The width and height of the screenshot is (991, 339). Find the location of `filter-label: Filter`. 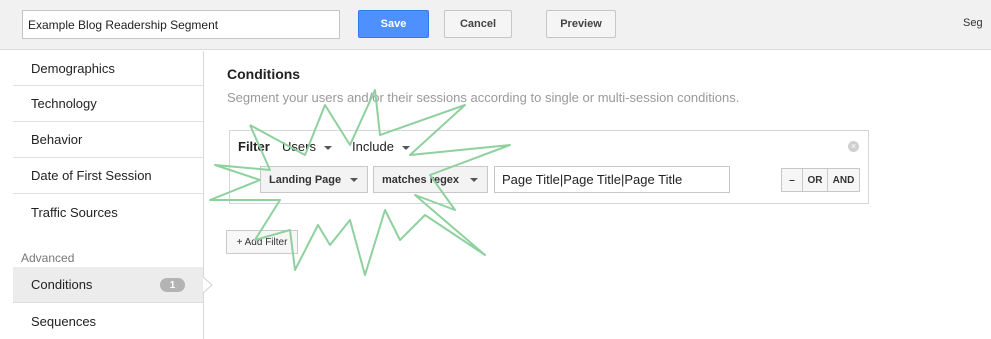

filter-label: Filter is located at coordinates (254, 146).